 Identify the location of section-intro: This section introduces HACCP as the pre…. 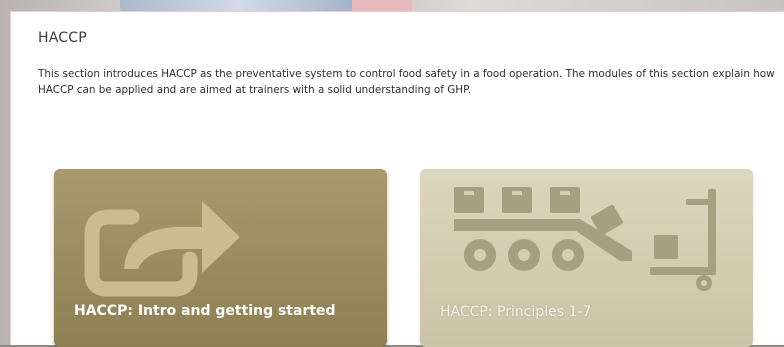
(406, 82).